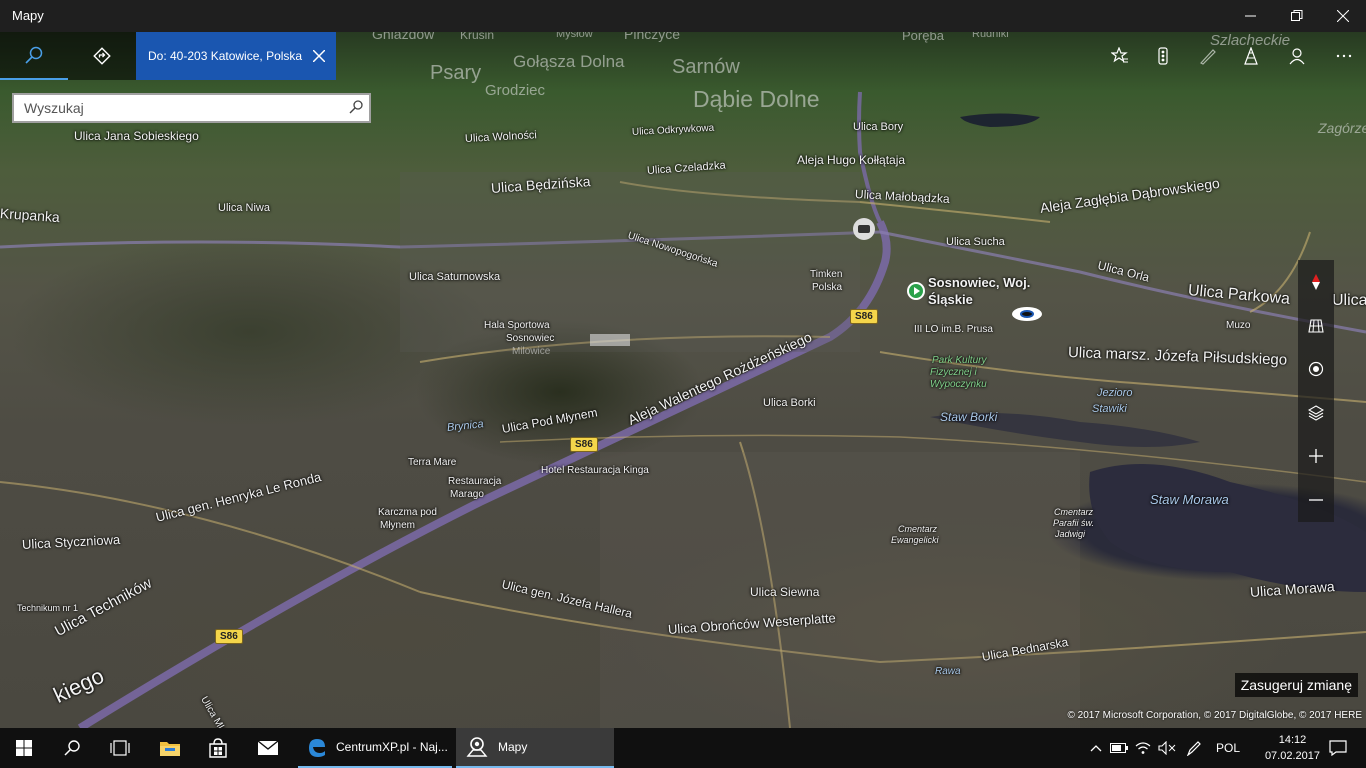  Describe the element at coordinates (1109, 409) in the screenshot. I see `water-label: Stawiki` at that location.